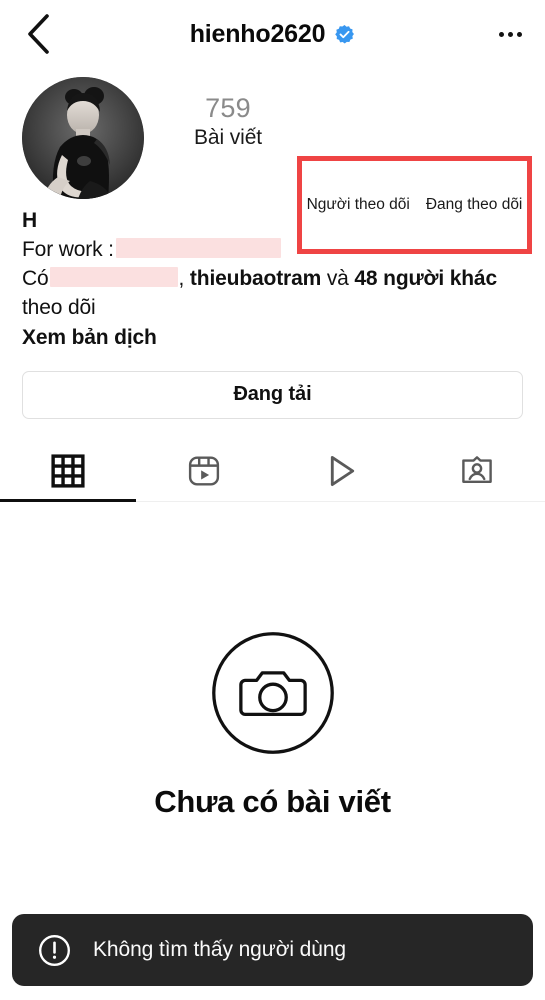 The image size is (545, 1000). I want to click on tagged-person-icon, so click(477, 469).